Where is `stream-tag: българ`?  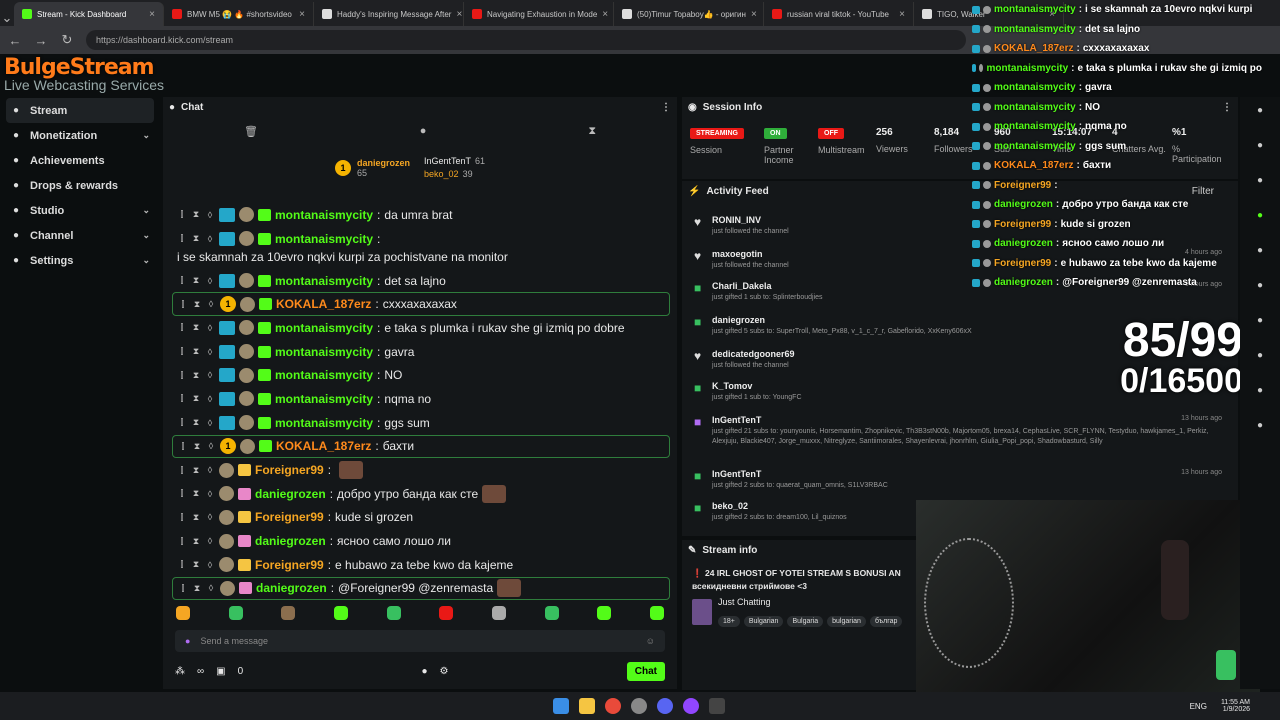 stream-tag: българ is located at coordinates (886, 621).